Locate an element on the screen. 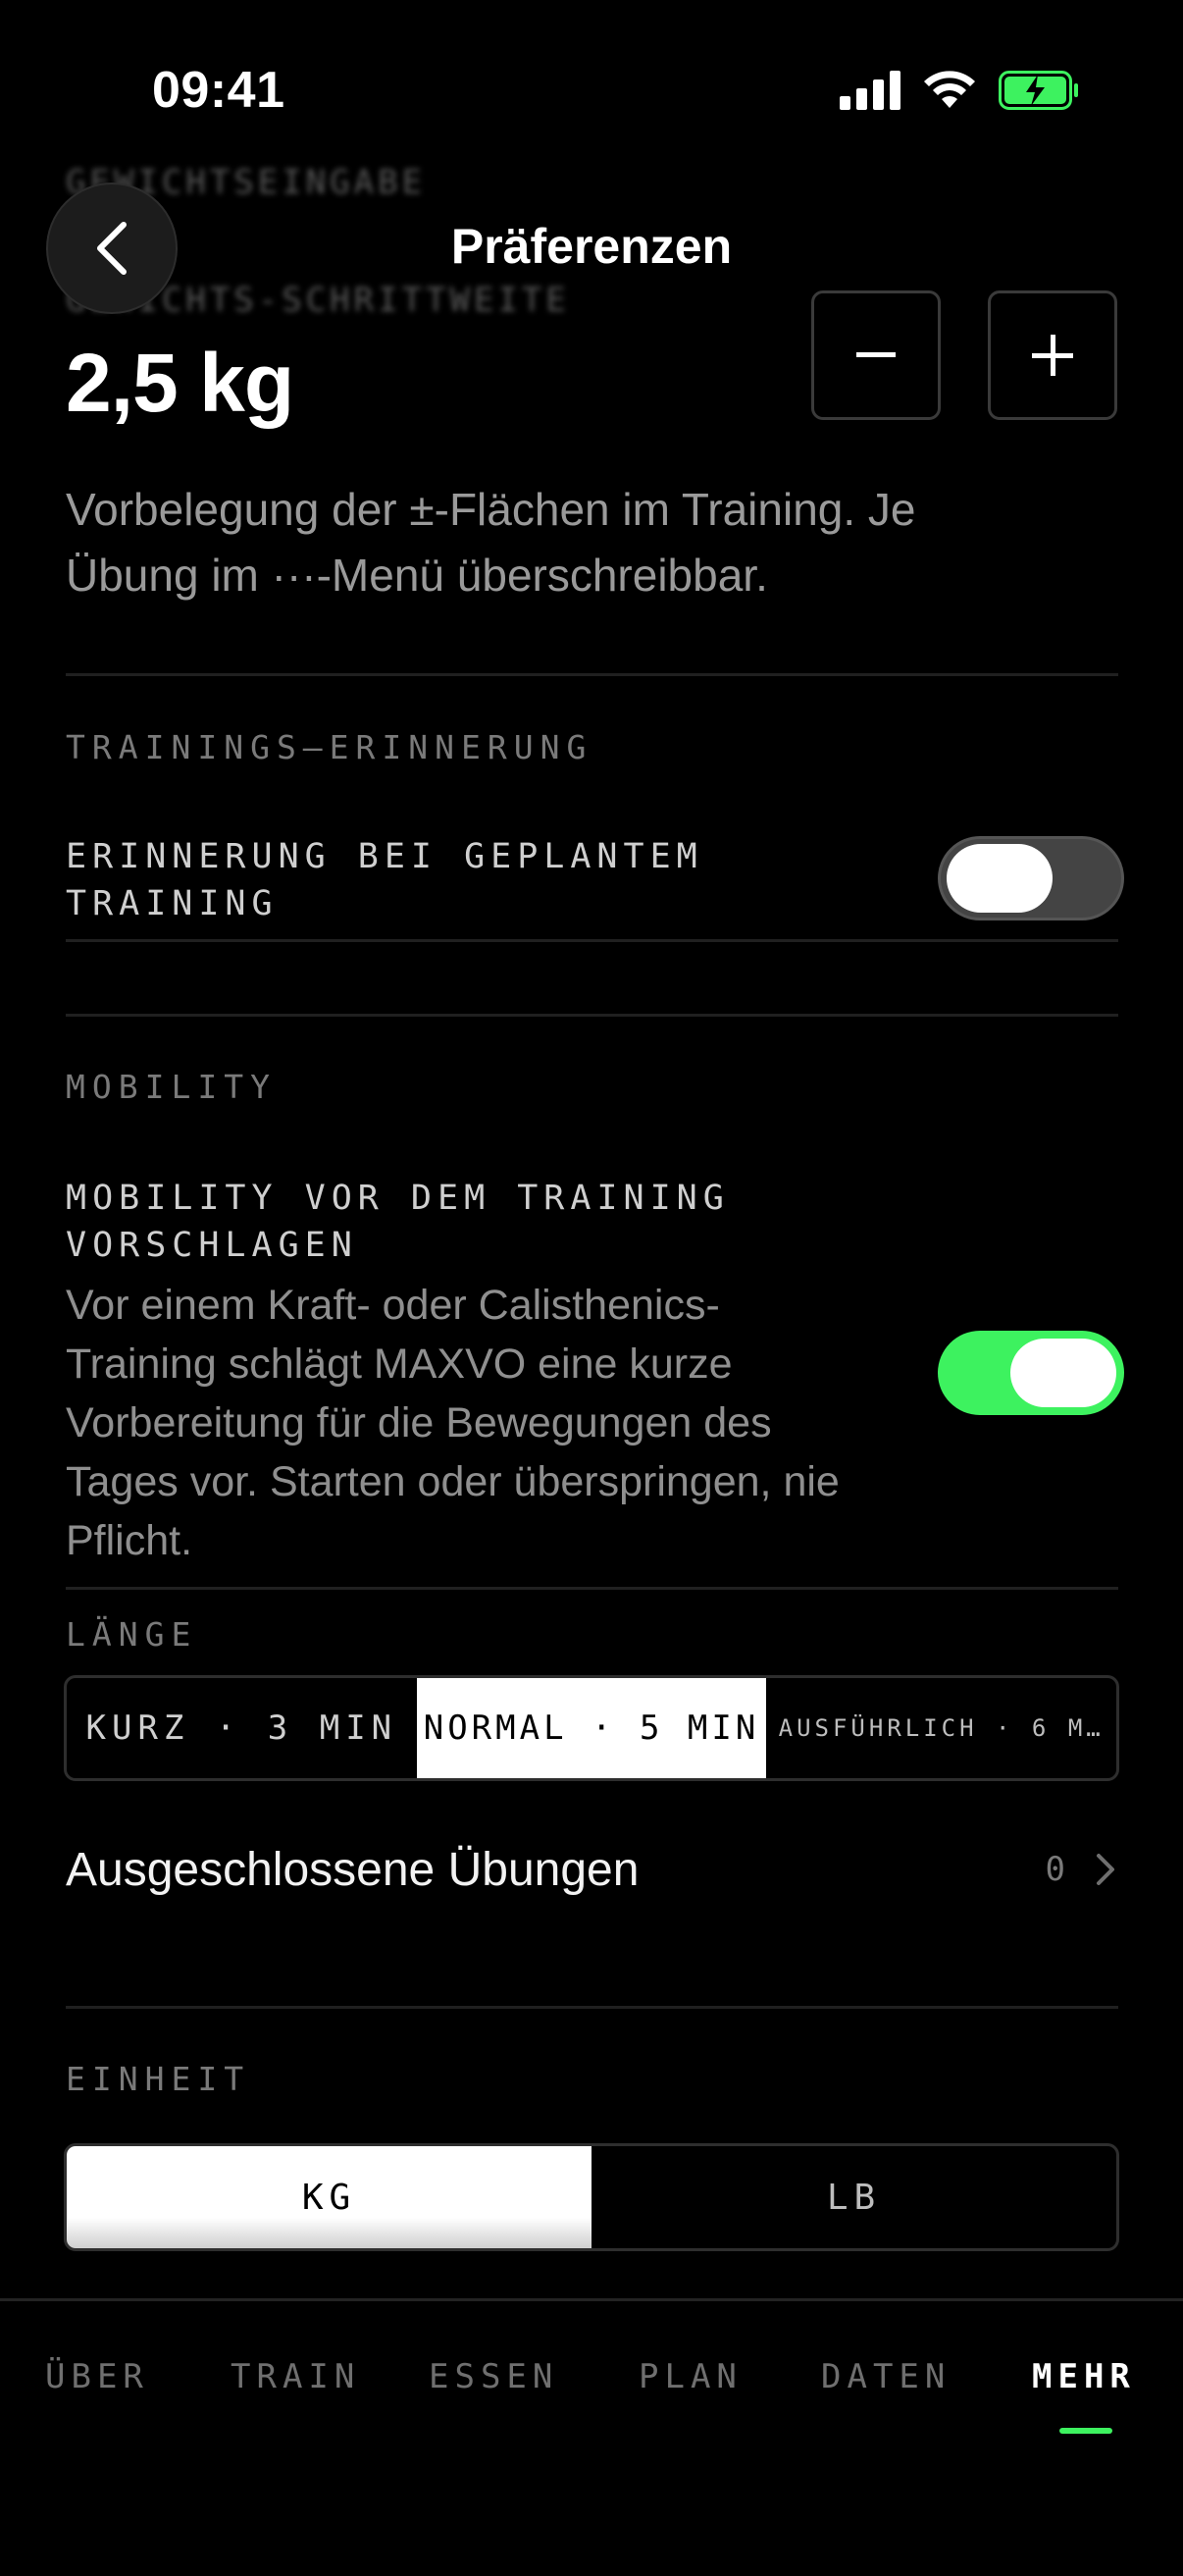 This screenshot has height=2576, width=1183. length-option-short: KURZ · 3 MIN is located at coordinates (242, 1728).